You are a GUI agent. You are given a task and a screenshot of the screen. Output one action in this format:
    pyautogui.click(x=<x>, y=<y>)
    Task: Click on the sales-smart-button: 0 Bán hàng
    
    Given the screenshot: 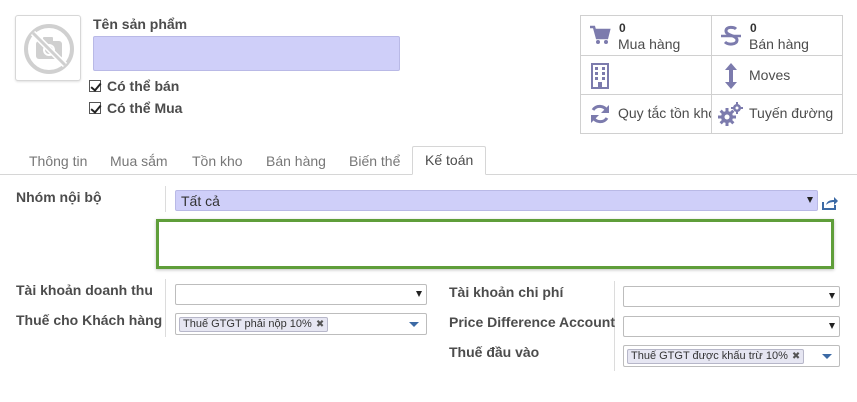 What is the action you would take?
    pyautogui.click(x=777, y=36)
    